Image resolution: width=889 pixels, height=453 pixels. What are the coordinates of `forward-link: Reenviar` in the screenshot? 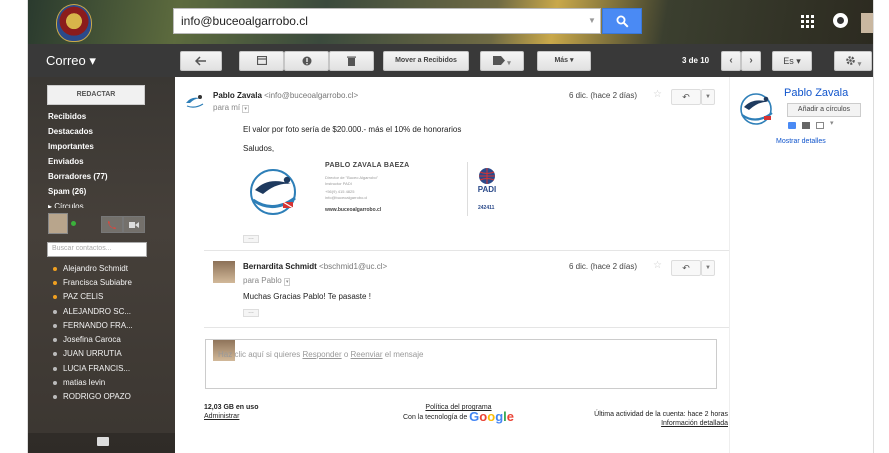 It's located at (367, 354).